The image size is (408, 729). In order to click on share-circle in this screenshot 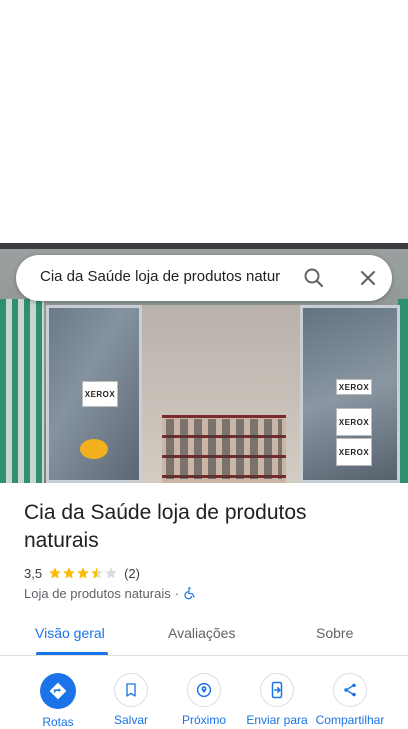, I will do `click(350, 690)`.